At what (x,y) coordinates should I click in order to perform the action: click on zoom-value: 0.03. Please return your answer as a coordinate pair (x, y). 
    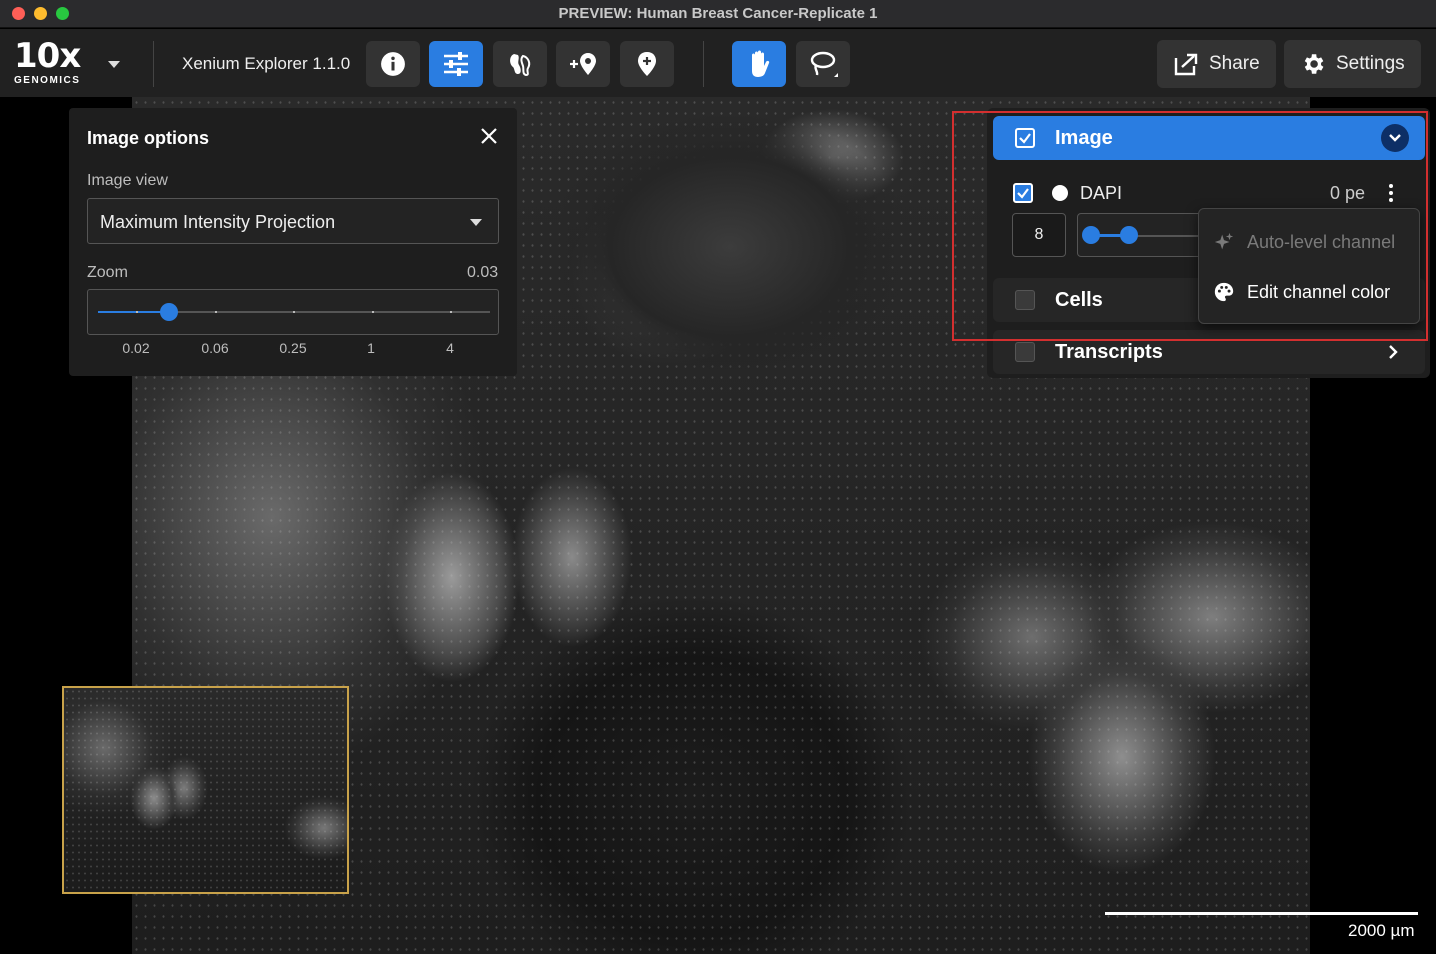
    Looking at the image, I should click on (483, 272).